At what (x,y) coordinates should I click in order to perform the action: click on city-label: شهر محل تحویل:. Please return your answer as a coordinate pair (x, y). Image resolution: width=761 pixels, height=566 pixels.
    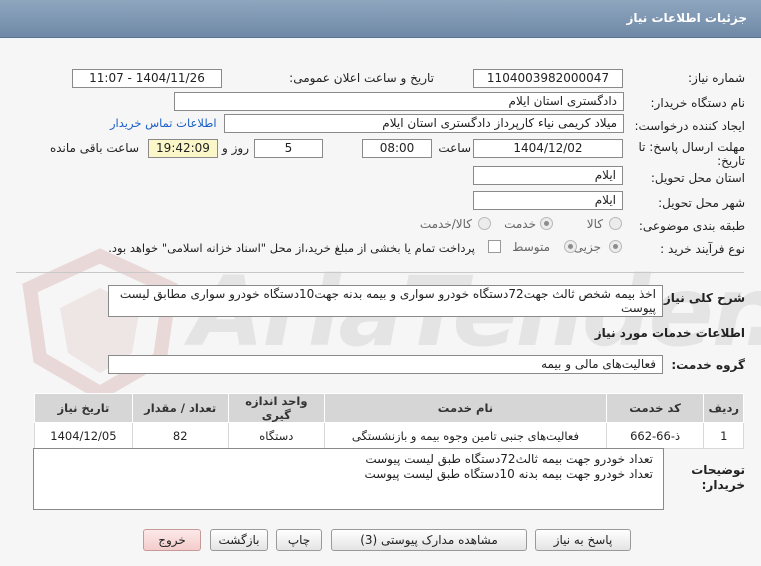
    Looking at the image, I should click on (701, 203).